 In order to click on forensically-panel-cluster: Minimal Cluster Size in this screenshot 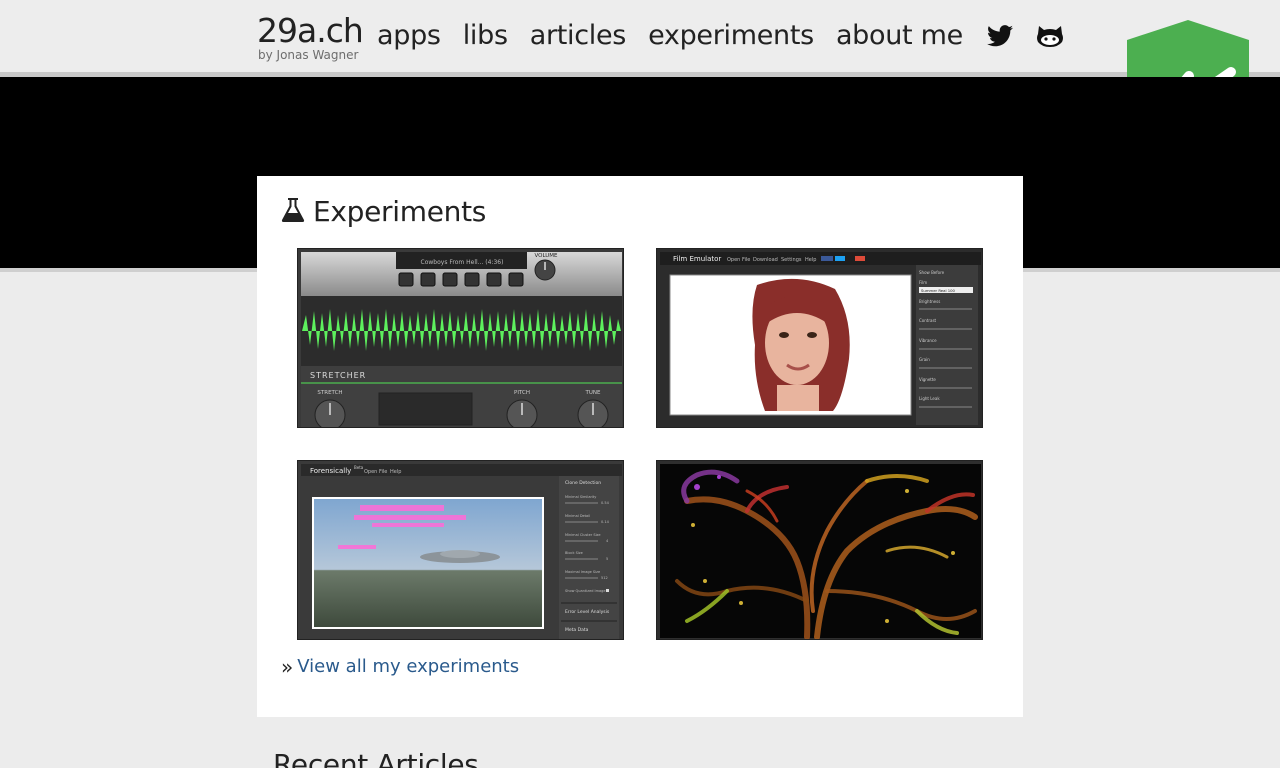, I will do `click(583, 535)`.